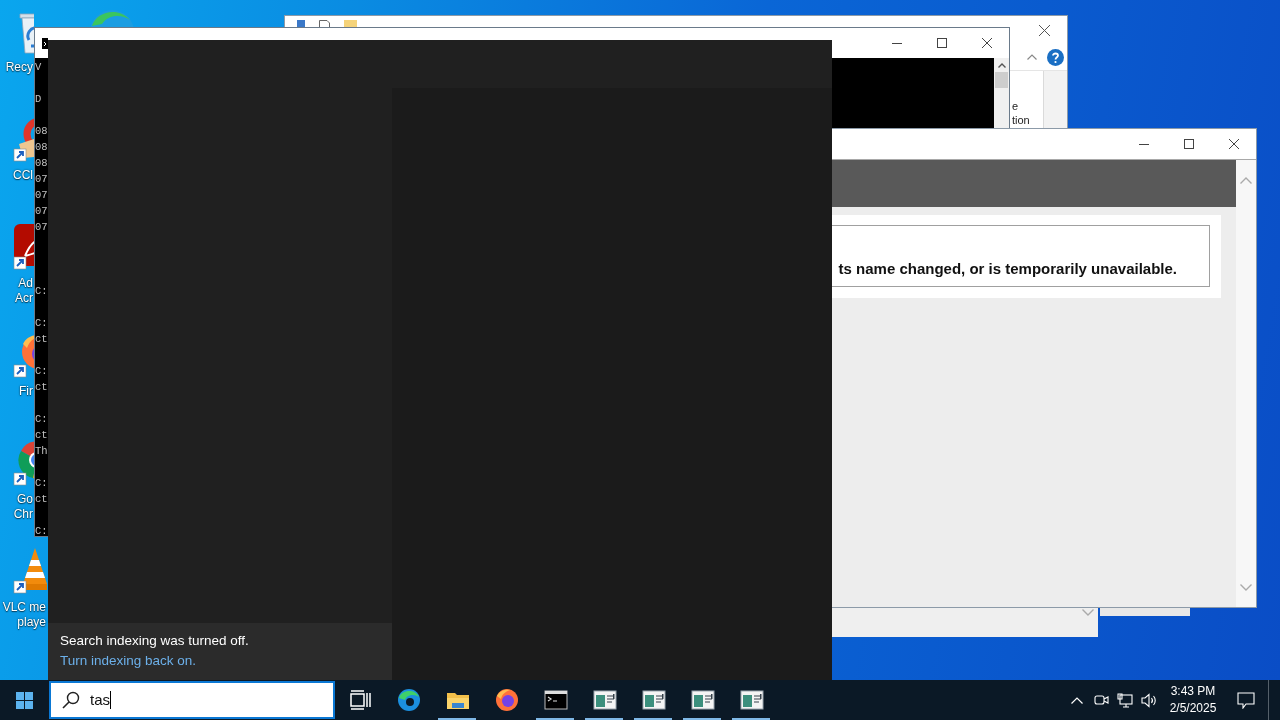 The height and width of the screenshot is (720, 1280). I want to click on console-line: Th, so click(41, 451).